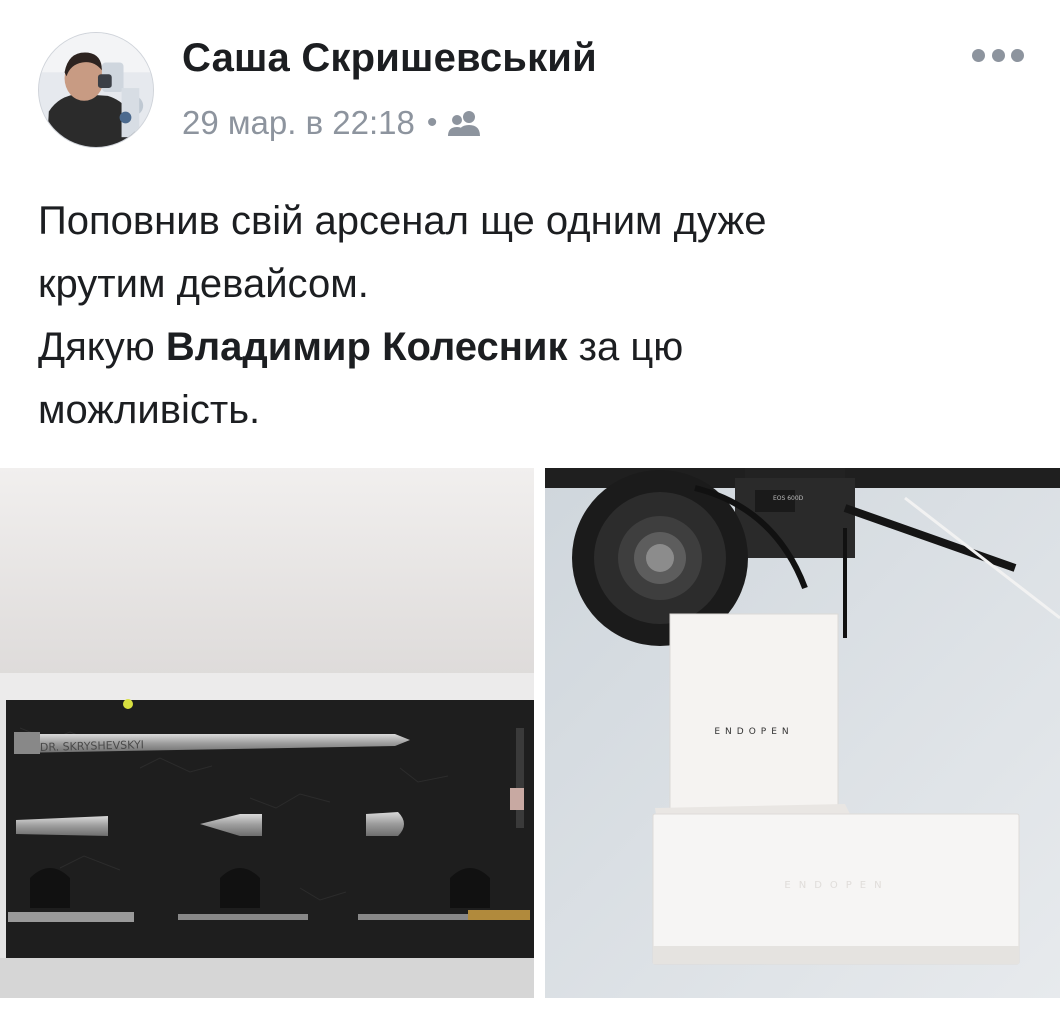 This screenshot has height=1022, width=1060. I want to click on author-avatar, so click(96, 90).